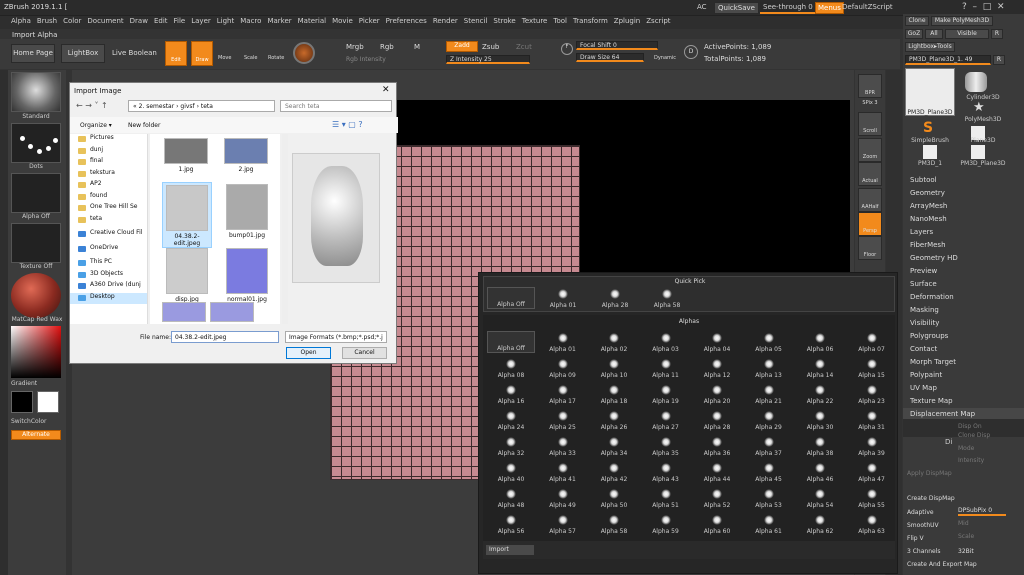  What do you see at coordinates (48, 402) in the screenshot?
I see `secondary-color-swatch` at bounding box center [48, 402].